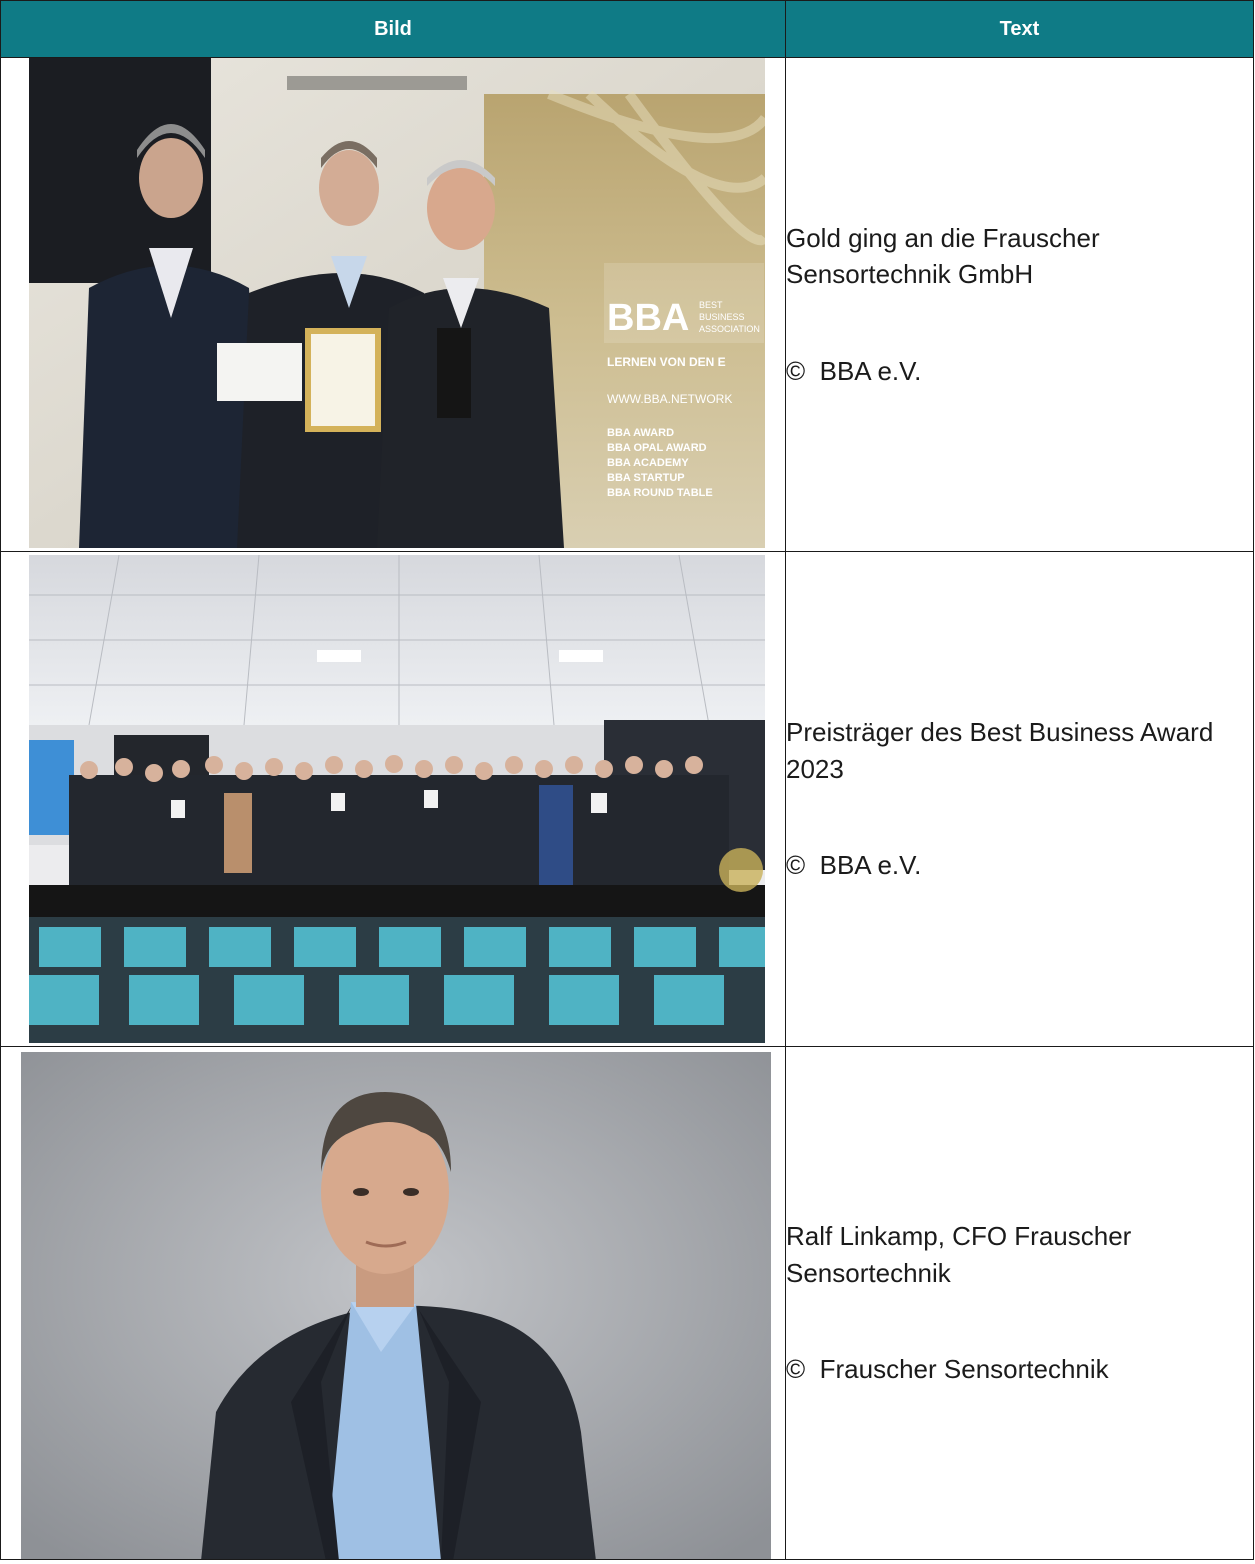 This screenshot has width=1255, height=1564. Describe the element at coordinates (722, 317) in the screenshot. I see `svg-text: BUSINESS` at that location.